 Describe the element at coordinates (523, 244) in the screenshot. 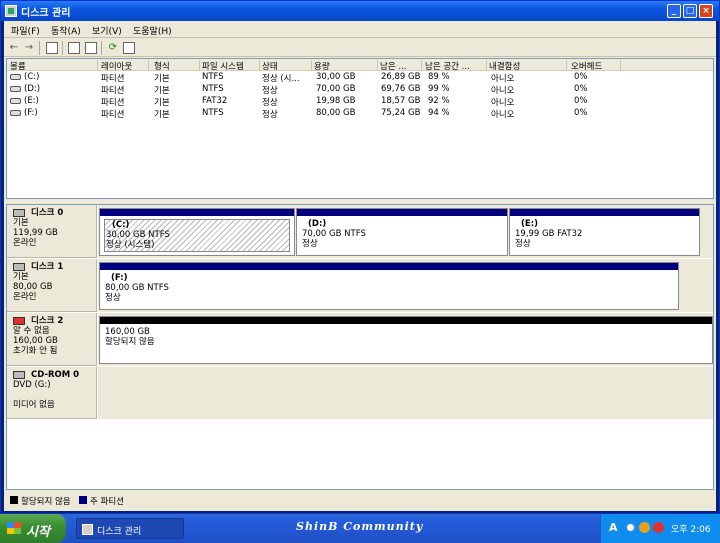

I see `partition-status: 정상` at that location.